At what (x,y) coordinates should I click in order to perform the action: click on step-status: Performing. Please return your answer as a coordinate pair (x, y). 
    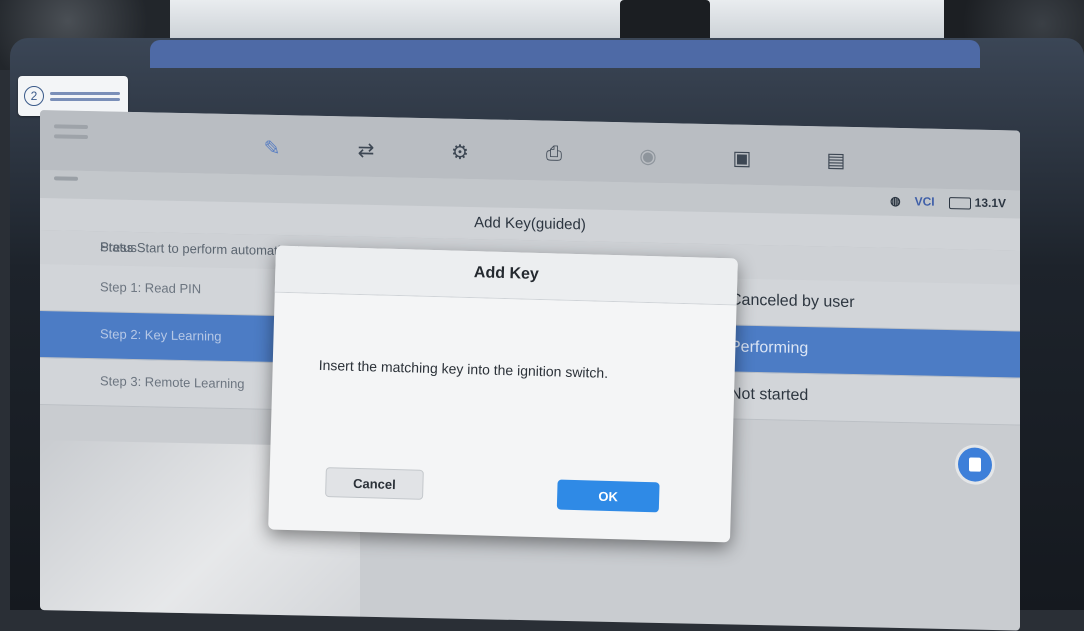
    Looking at the image, I should click on (769, 348).